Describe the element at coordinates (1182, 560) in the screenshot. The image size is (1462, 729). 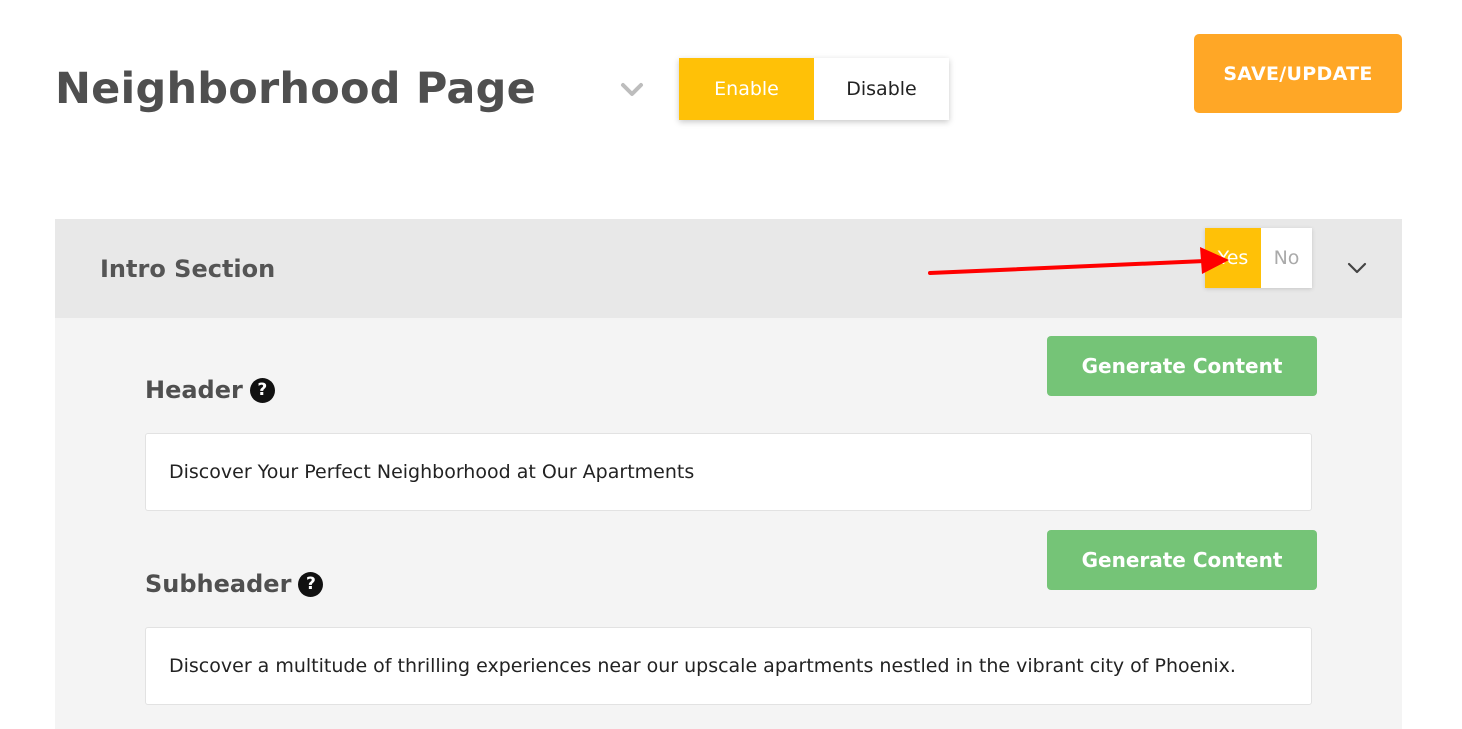
I see `generate-subheader-button: Generate Content` at that location.